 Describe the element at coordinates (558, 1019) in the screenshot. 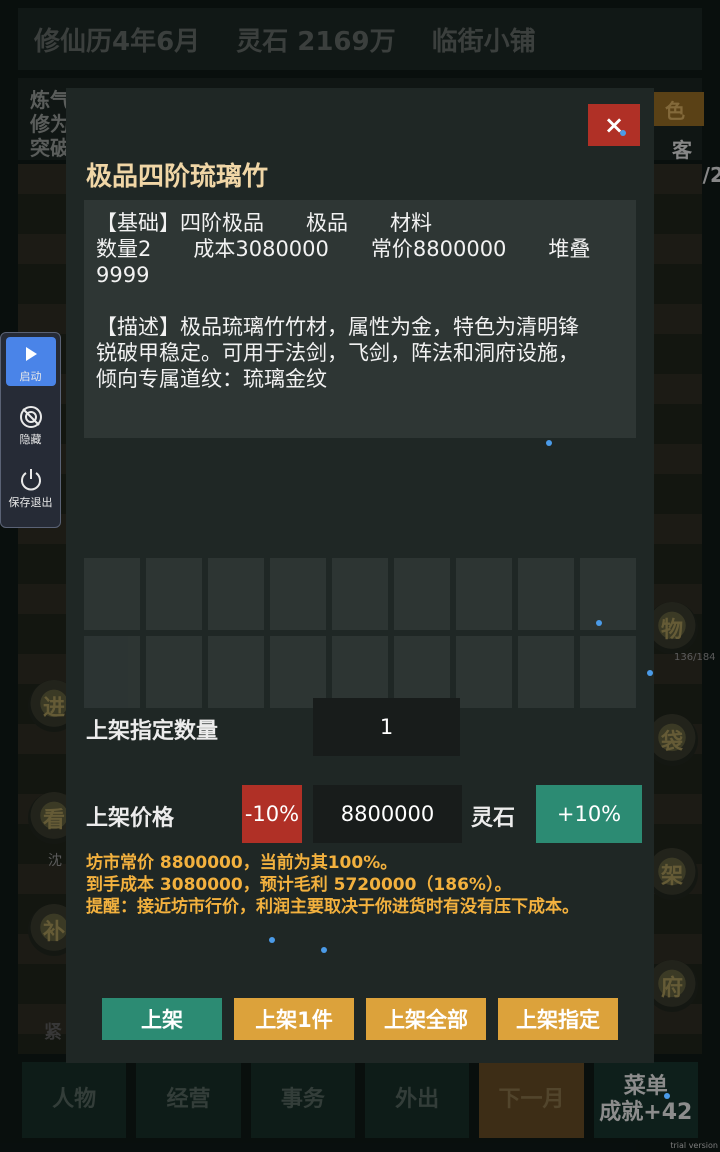

I see `list-specified-button: 上架指定` at that location.